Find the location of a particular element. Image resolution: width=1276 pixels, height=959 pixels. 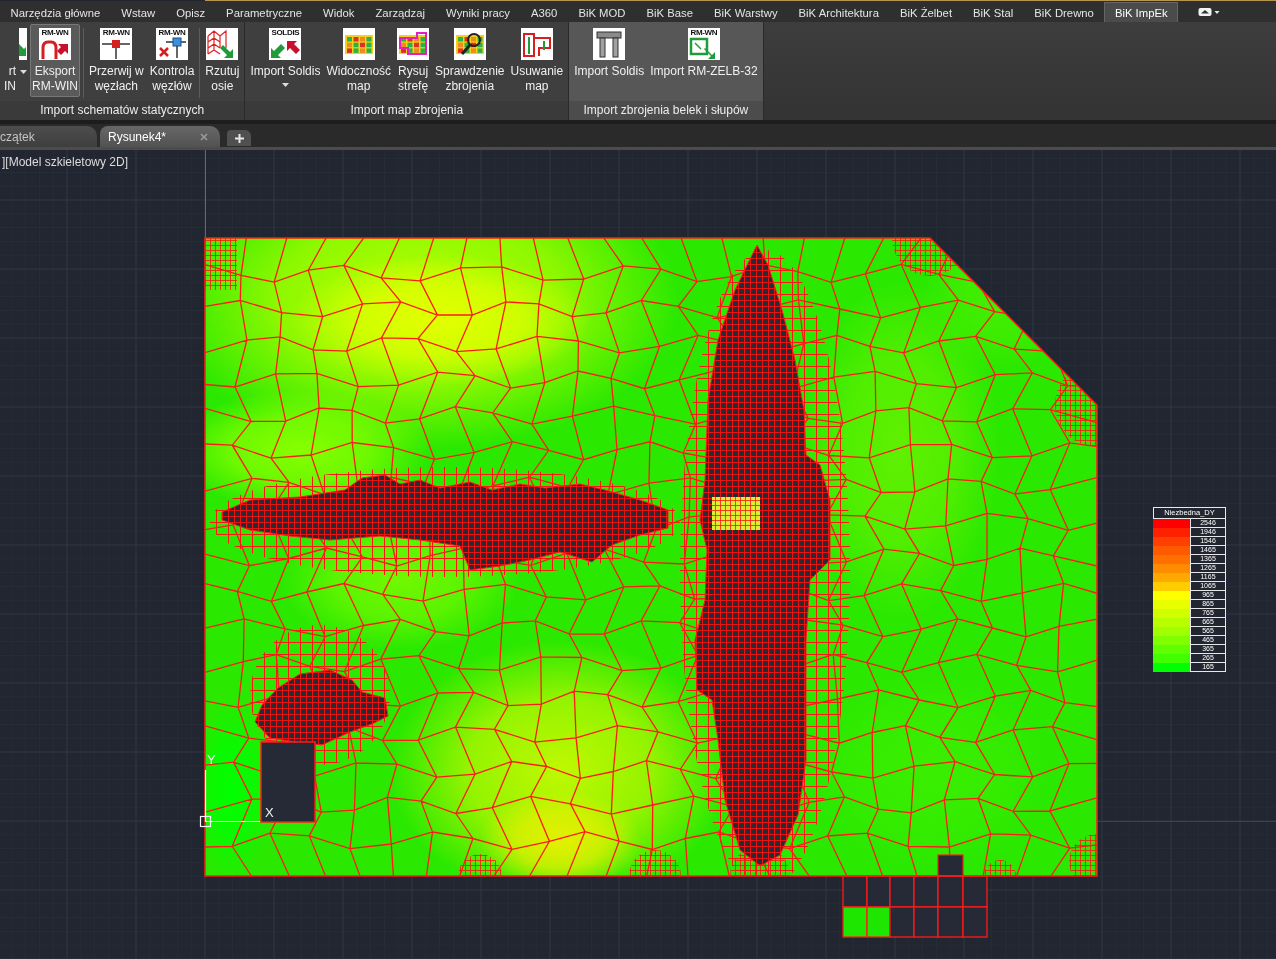

grid-magnifier-icon is located at coordinates (469, 44).